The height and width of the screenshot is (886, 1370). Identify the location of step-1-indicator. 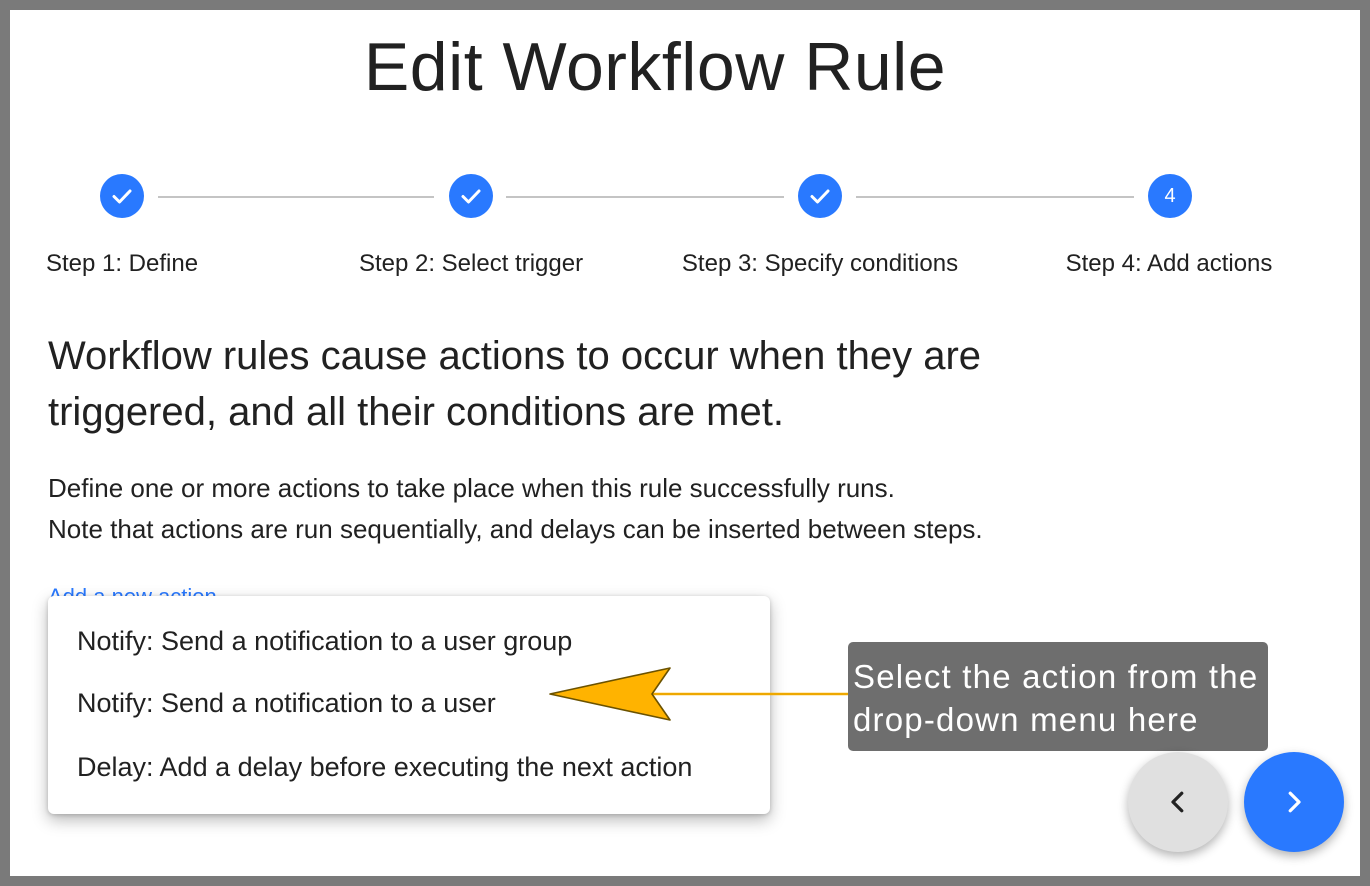
(122, 196).